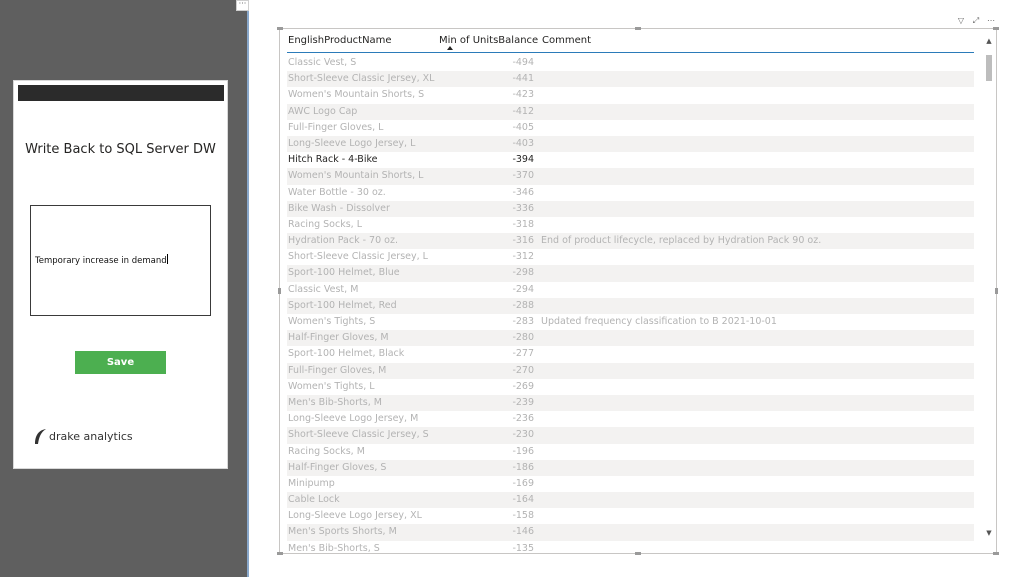  I want to click on table-row: Racing Socks, M -196, so click(630, 452).